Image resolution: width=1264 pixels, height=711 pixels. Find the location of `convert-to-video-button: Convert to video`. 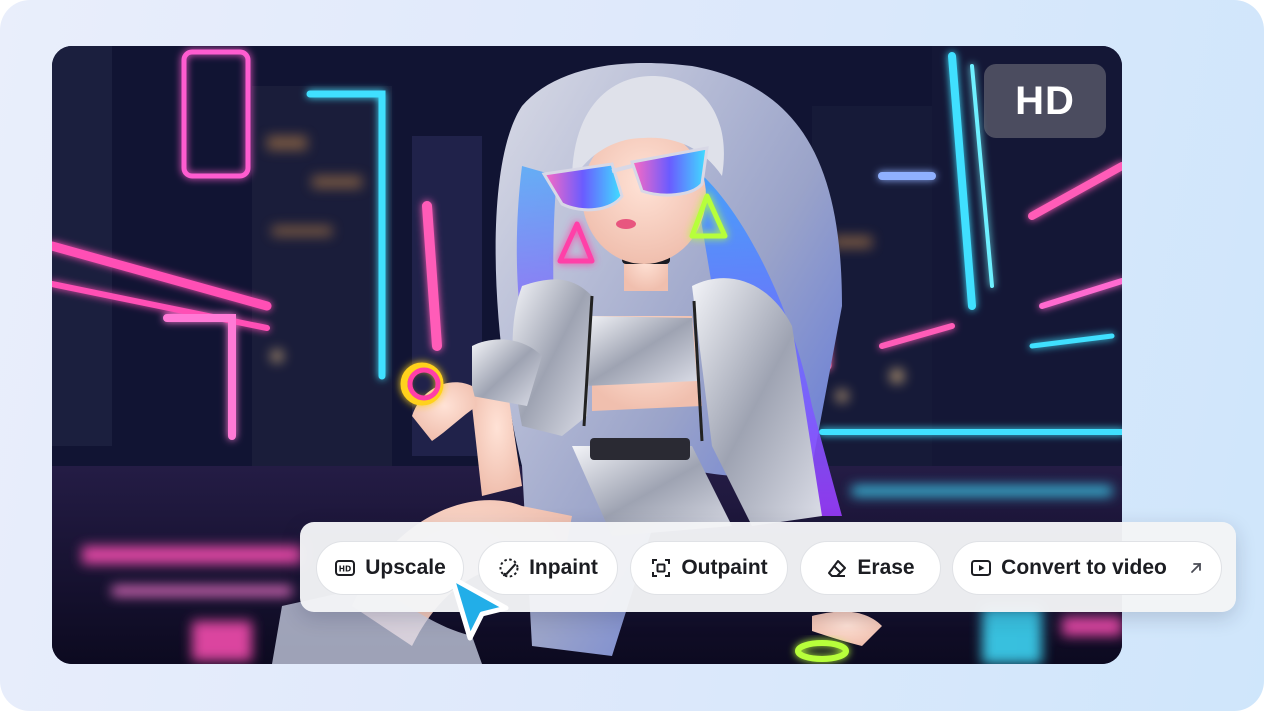

convert-to-video-button: Convert to video is located at coordinates (1087, 568).